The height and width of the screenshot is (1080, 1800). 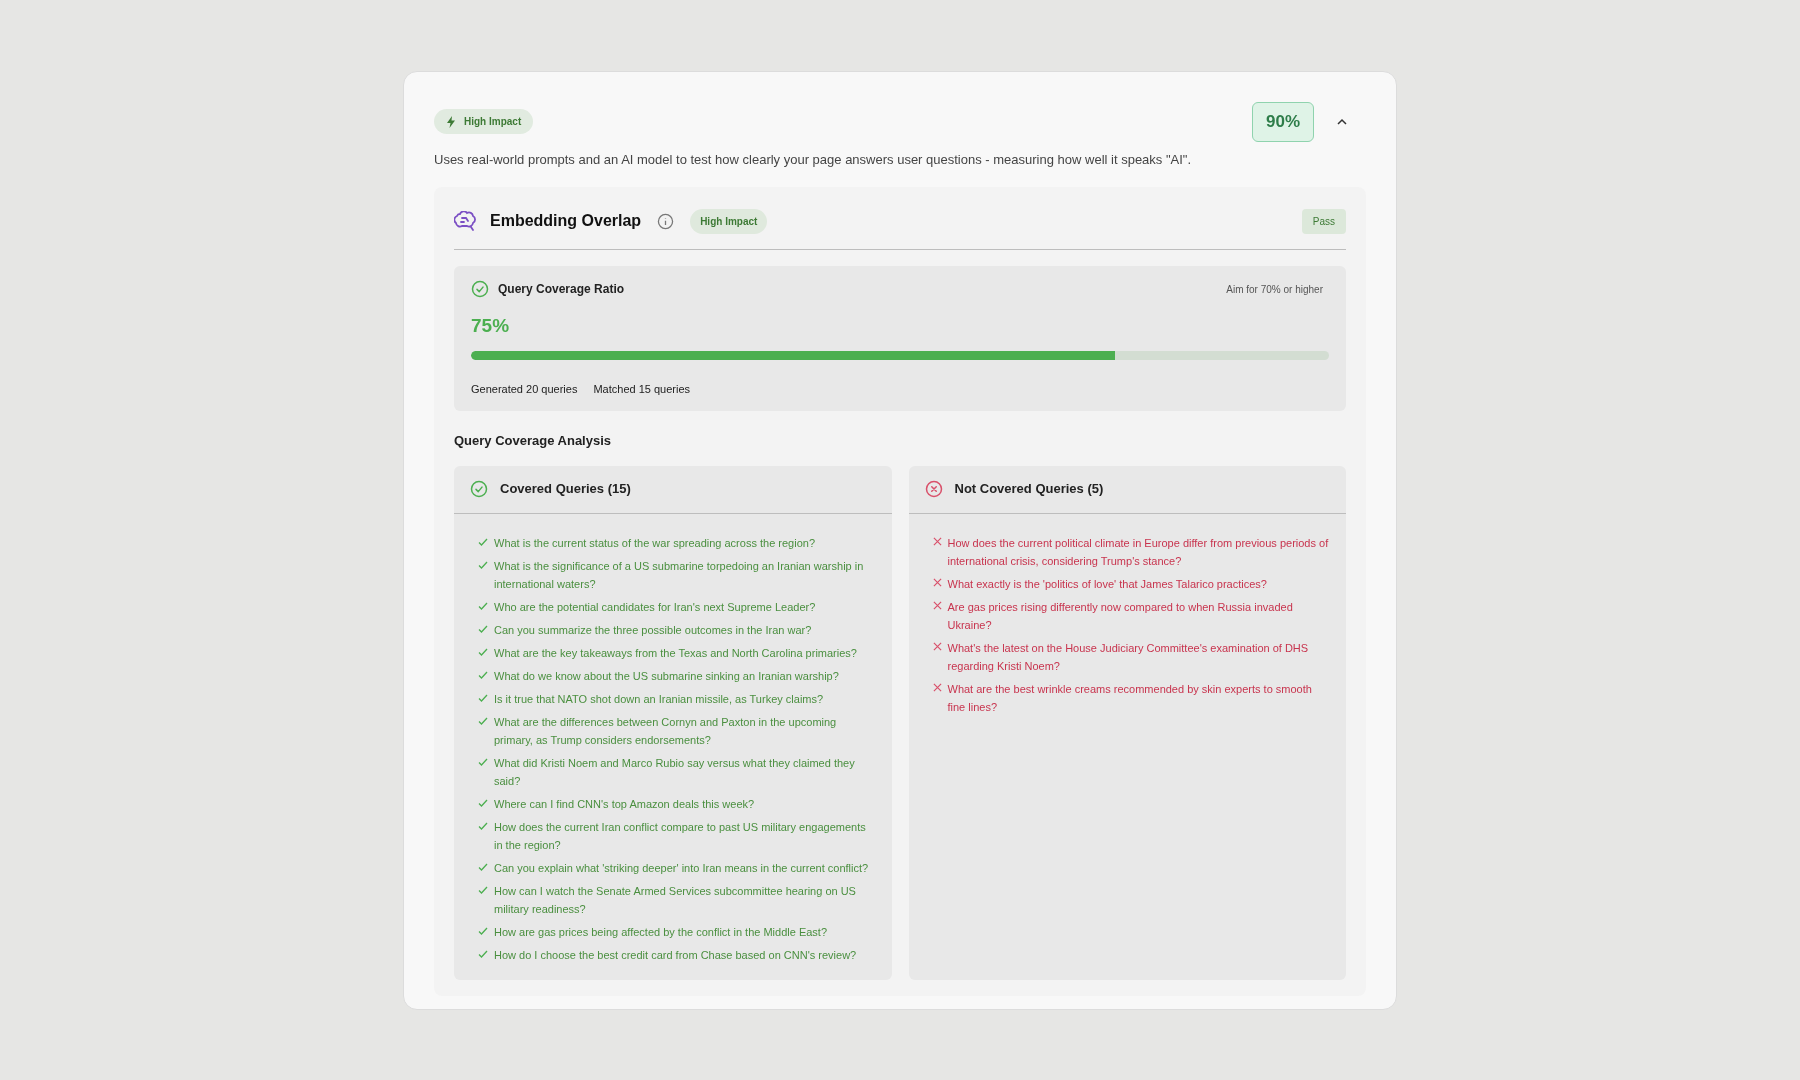 What do you see at coordinates (533, 441) in the screenshot?
I see `analysis-title: Query Coverage Analysis` at bounding box center [533, 441].